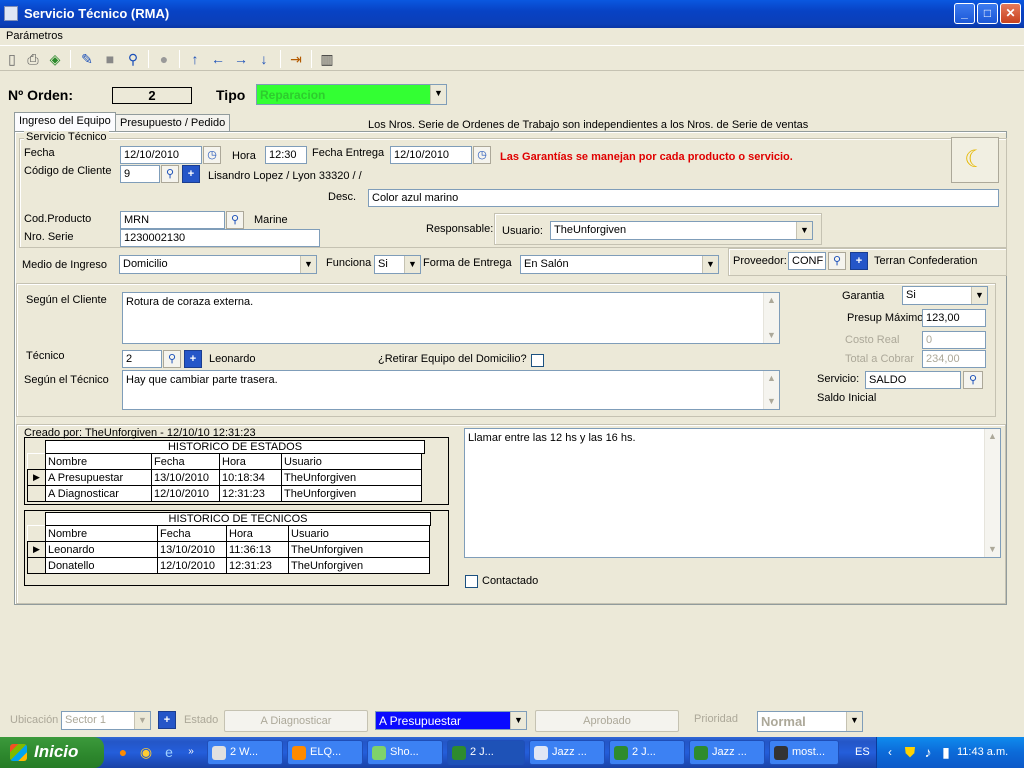  What do you see at coordinates (58, 219) in the screenshot?
I see `producto-label: Cod.Producto` at bounding box center [58, 219].